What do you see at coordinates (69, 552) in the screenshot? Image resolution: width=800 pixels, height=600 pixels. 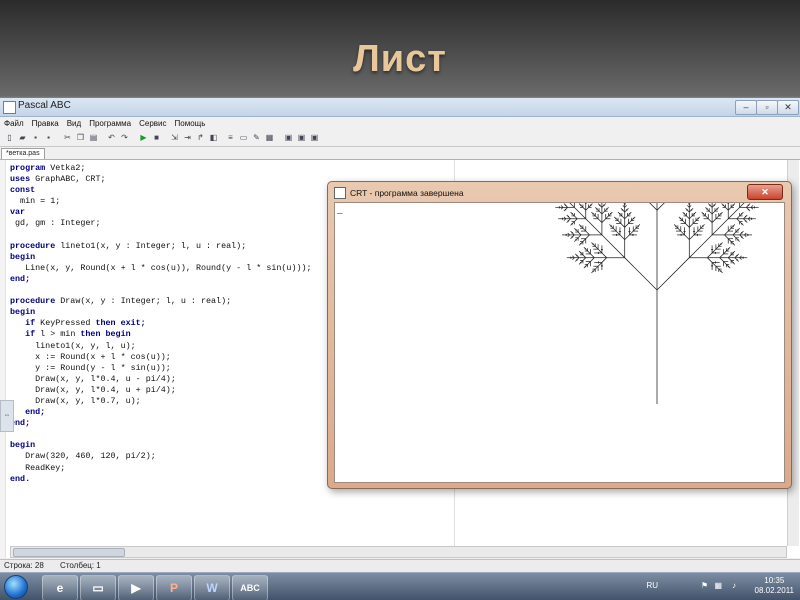 I see `horizontal-scroll-thumb` at bounding box center [69, 552].